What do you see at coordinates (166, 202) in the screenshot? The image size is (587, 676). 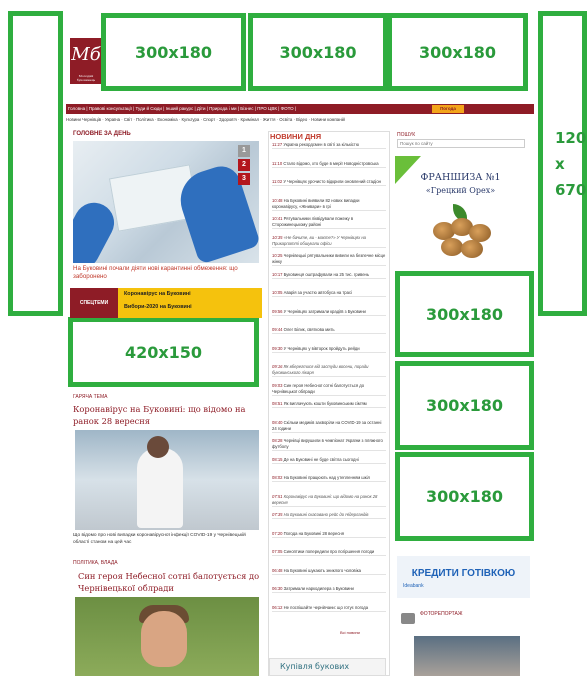 I see `main-news-image` at bounding box center [166, 202].